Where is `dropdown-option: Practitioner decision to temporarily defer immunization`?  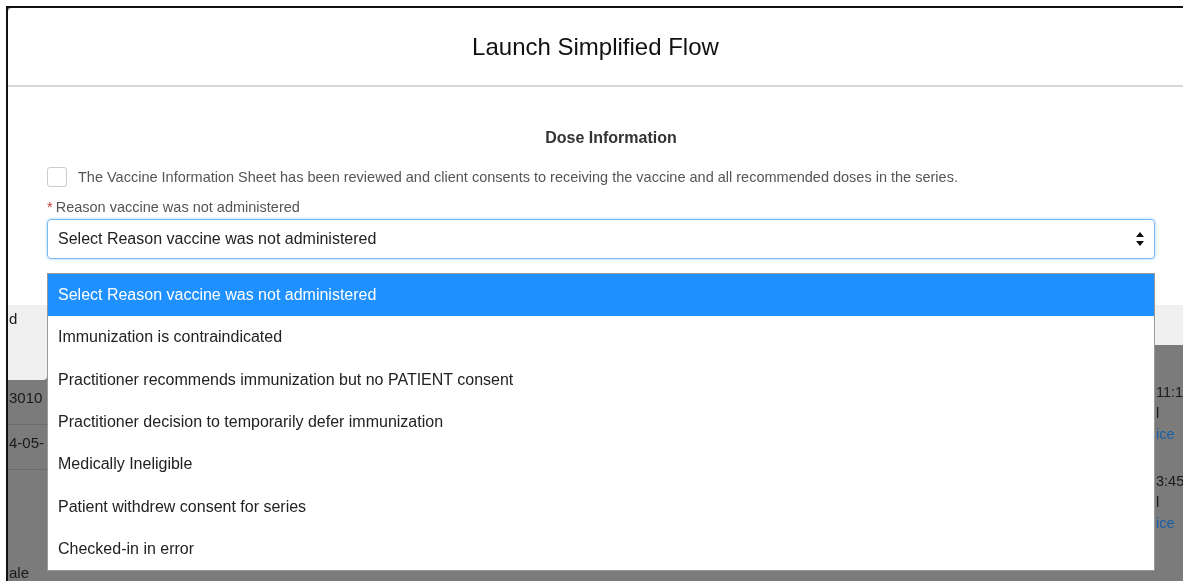
dropdown-option: Practitioner decision to temporarily defer immunization is located at coordinates (601, 422).